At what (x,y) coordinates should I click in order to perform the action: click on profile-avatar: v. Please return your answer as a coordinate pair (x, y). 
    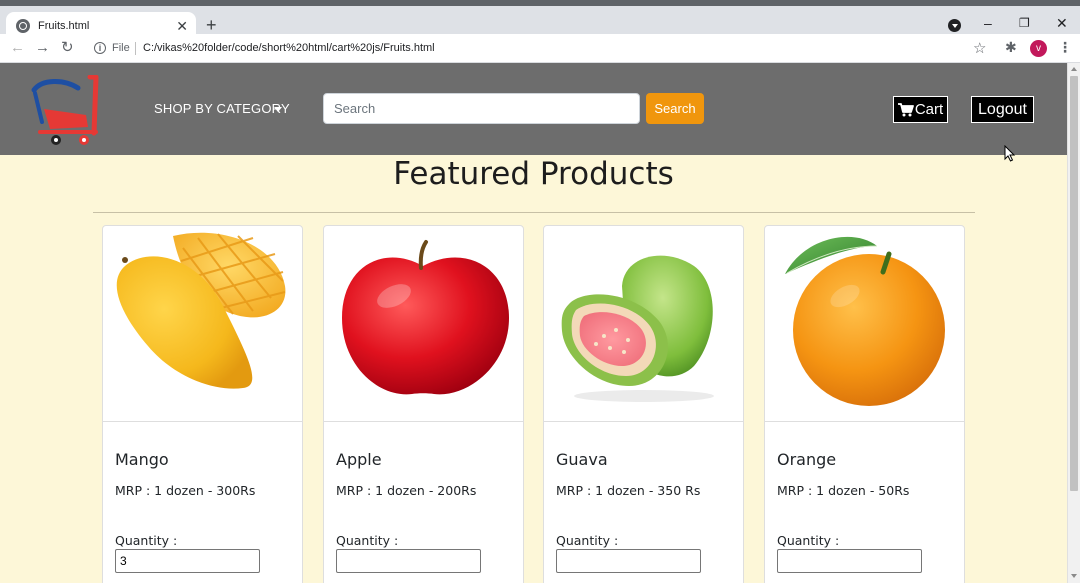
    Looking at the image, I should click on (1038, 48).